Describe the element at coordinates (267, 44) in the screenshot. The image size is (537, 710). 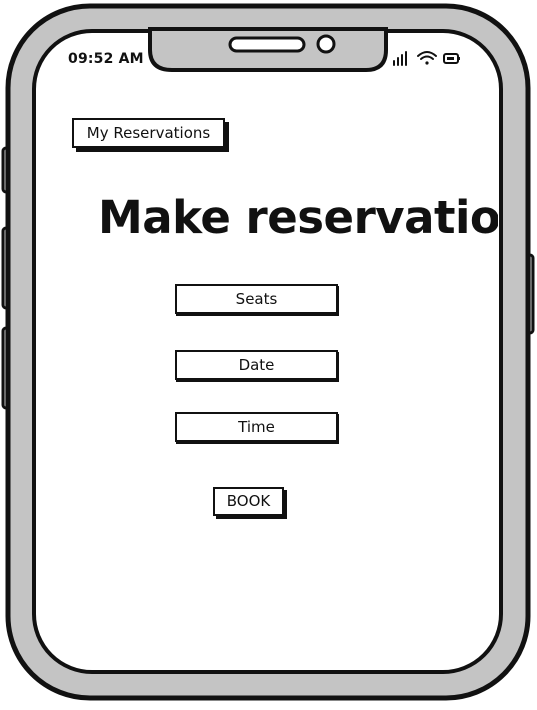
I see `speaker-grille` at that location.